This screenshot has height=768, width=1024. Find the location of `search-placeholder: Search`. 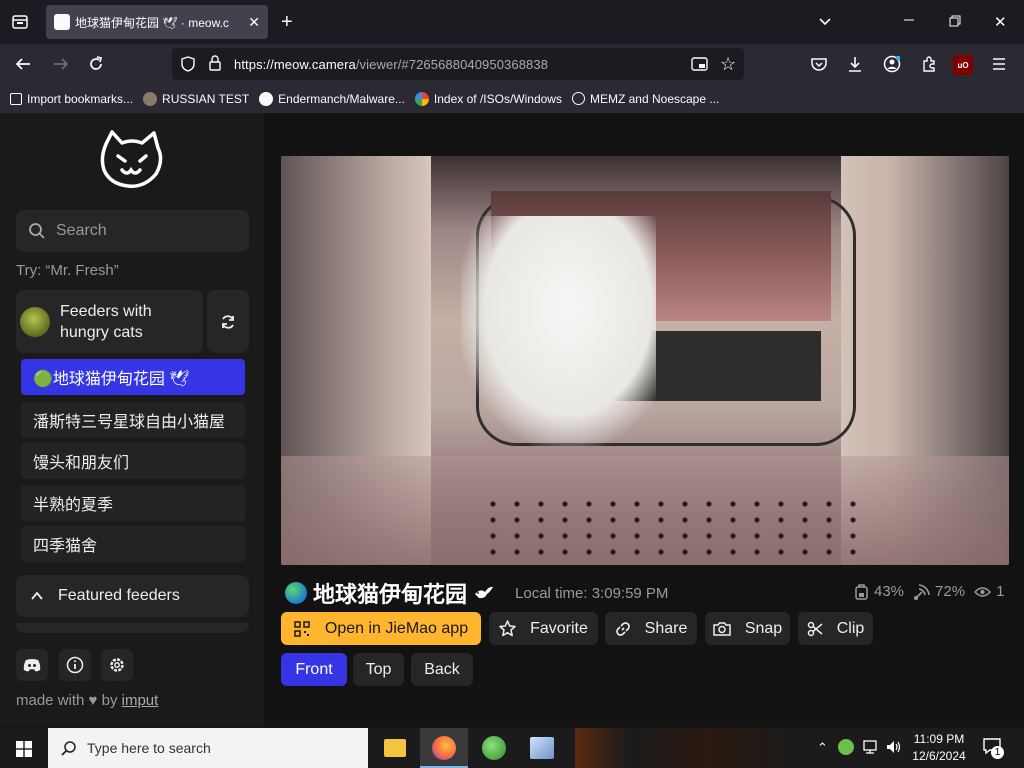

search-placeholder: Search is located at coordinates (81, 230).